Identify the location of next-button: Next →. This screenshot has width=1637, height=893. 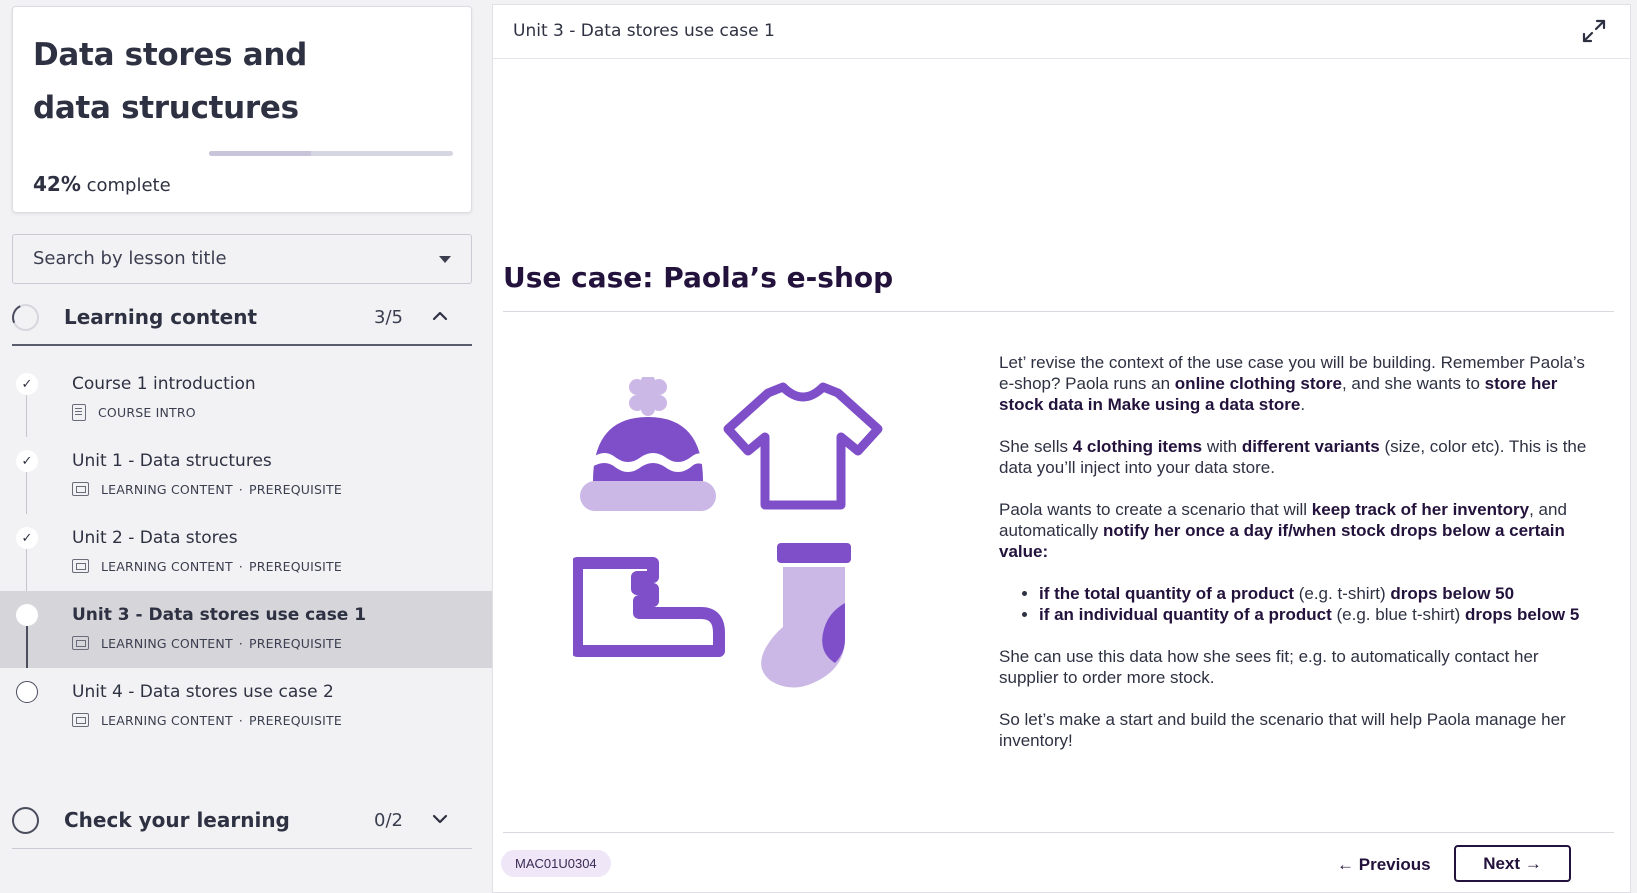
(1512, 863).